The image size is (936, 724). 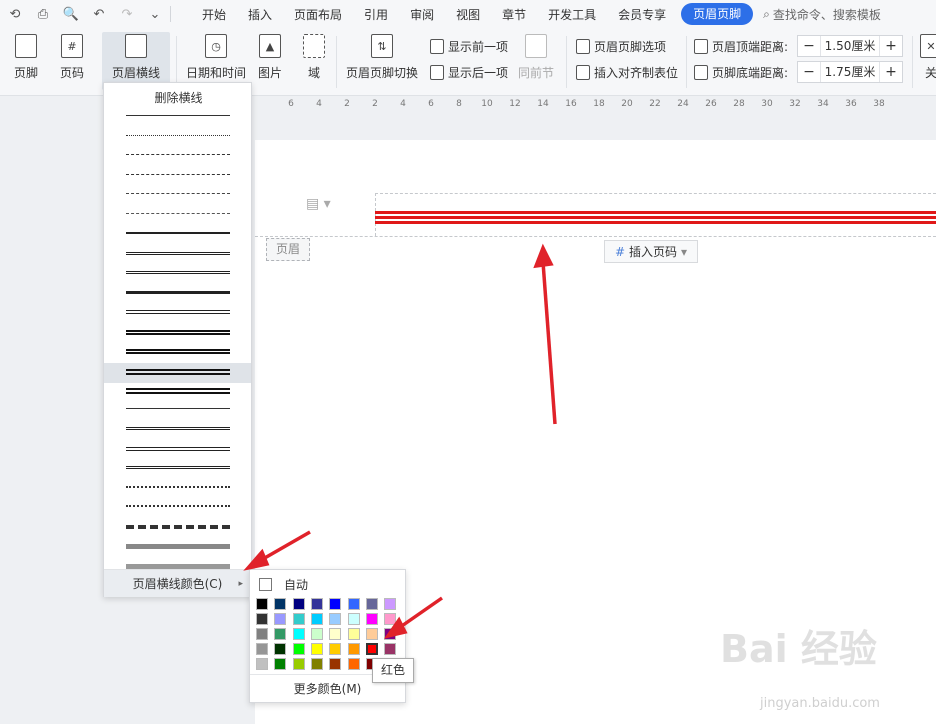 I want to click on color-swatch-red, so click(x=371, y=649).